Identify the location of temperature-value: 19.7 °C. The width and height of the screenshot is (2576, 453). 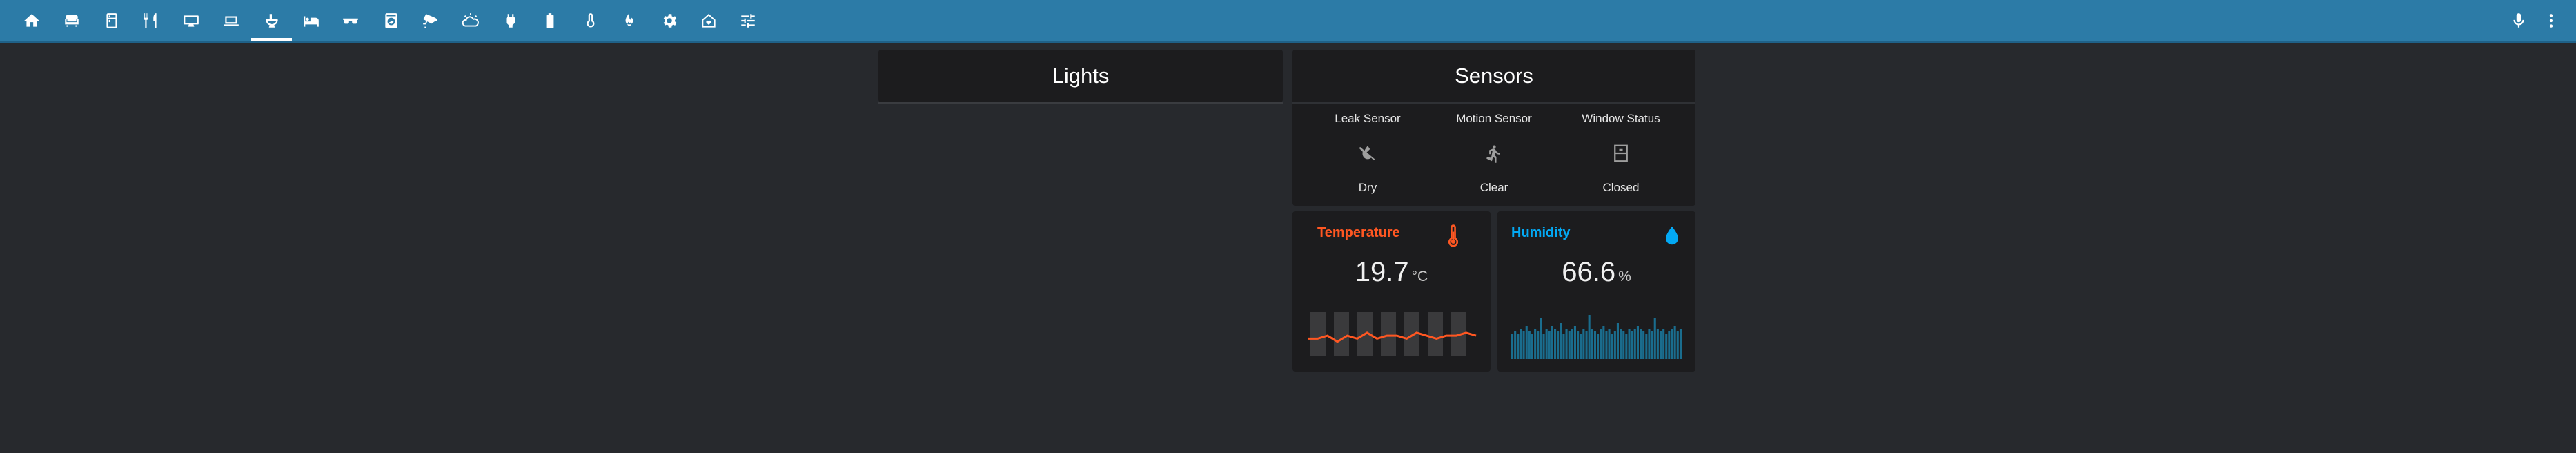
(1391, 272).